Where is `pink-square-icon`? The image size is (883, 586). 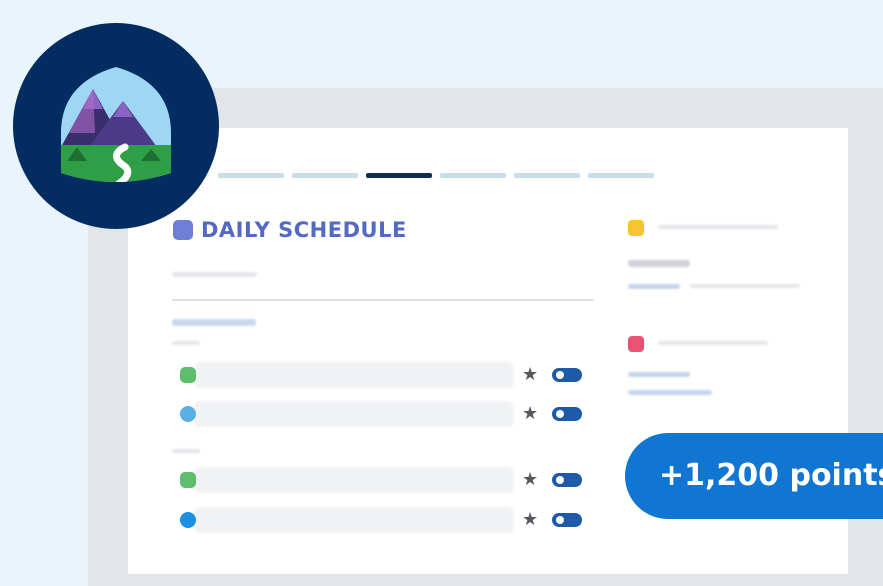 pink-square-icon is located at coordinates (636, 344).